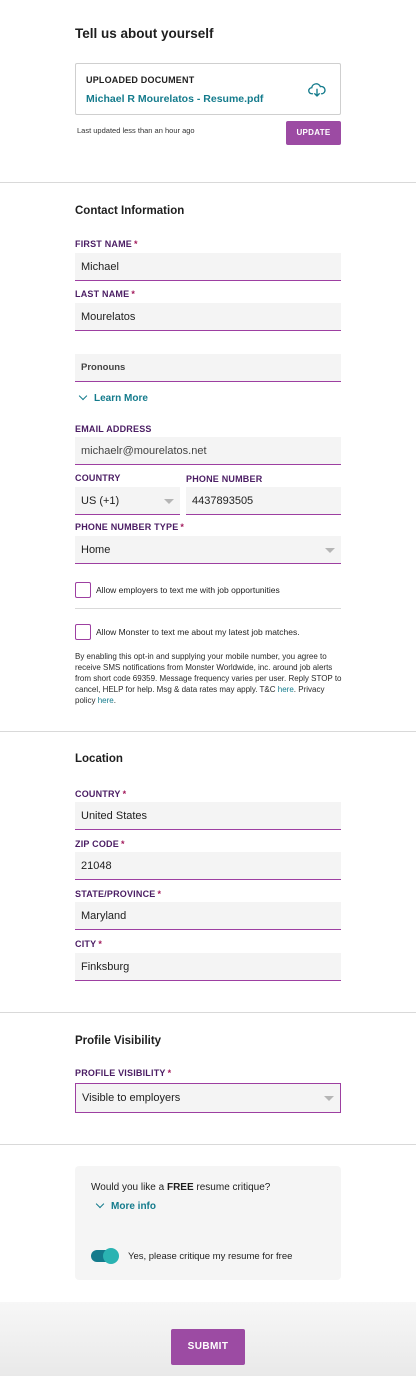 This screenshot has height=1376, width=416. What do you see at coordinates (113, 397) in the screenshot?
I see `learn-more-link: Learn More` at bounding box center [113, 397].